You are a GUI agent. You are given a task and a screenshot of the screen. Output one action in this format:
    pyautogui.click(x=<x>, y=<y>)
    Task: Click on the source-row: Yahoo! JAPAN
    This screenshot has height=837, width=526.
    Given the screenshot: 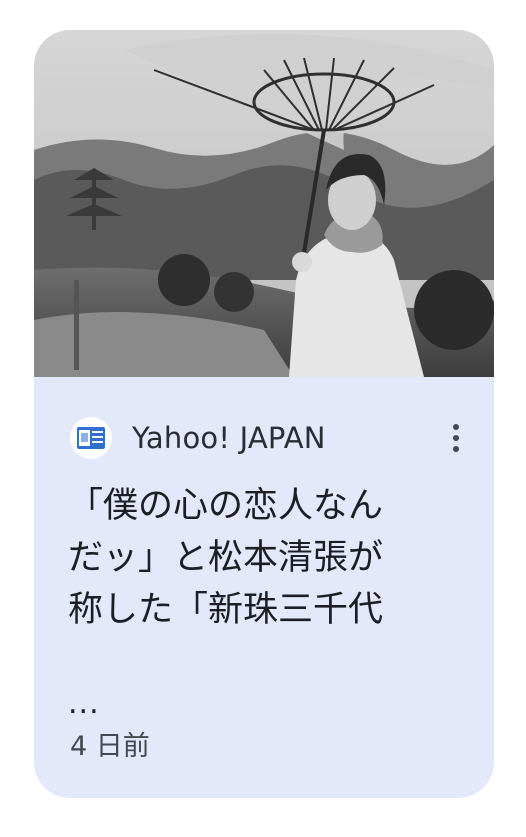 What is the action you would take?
    pyautogui.click(x=270, y=438)
    